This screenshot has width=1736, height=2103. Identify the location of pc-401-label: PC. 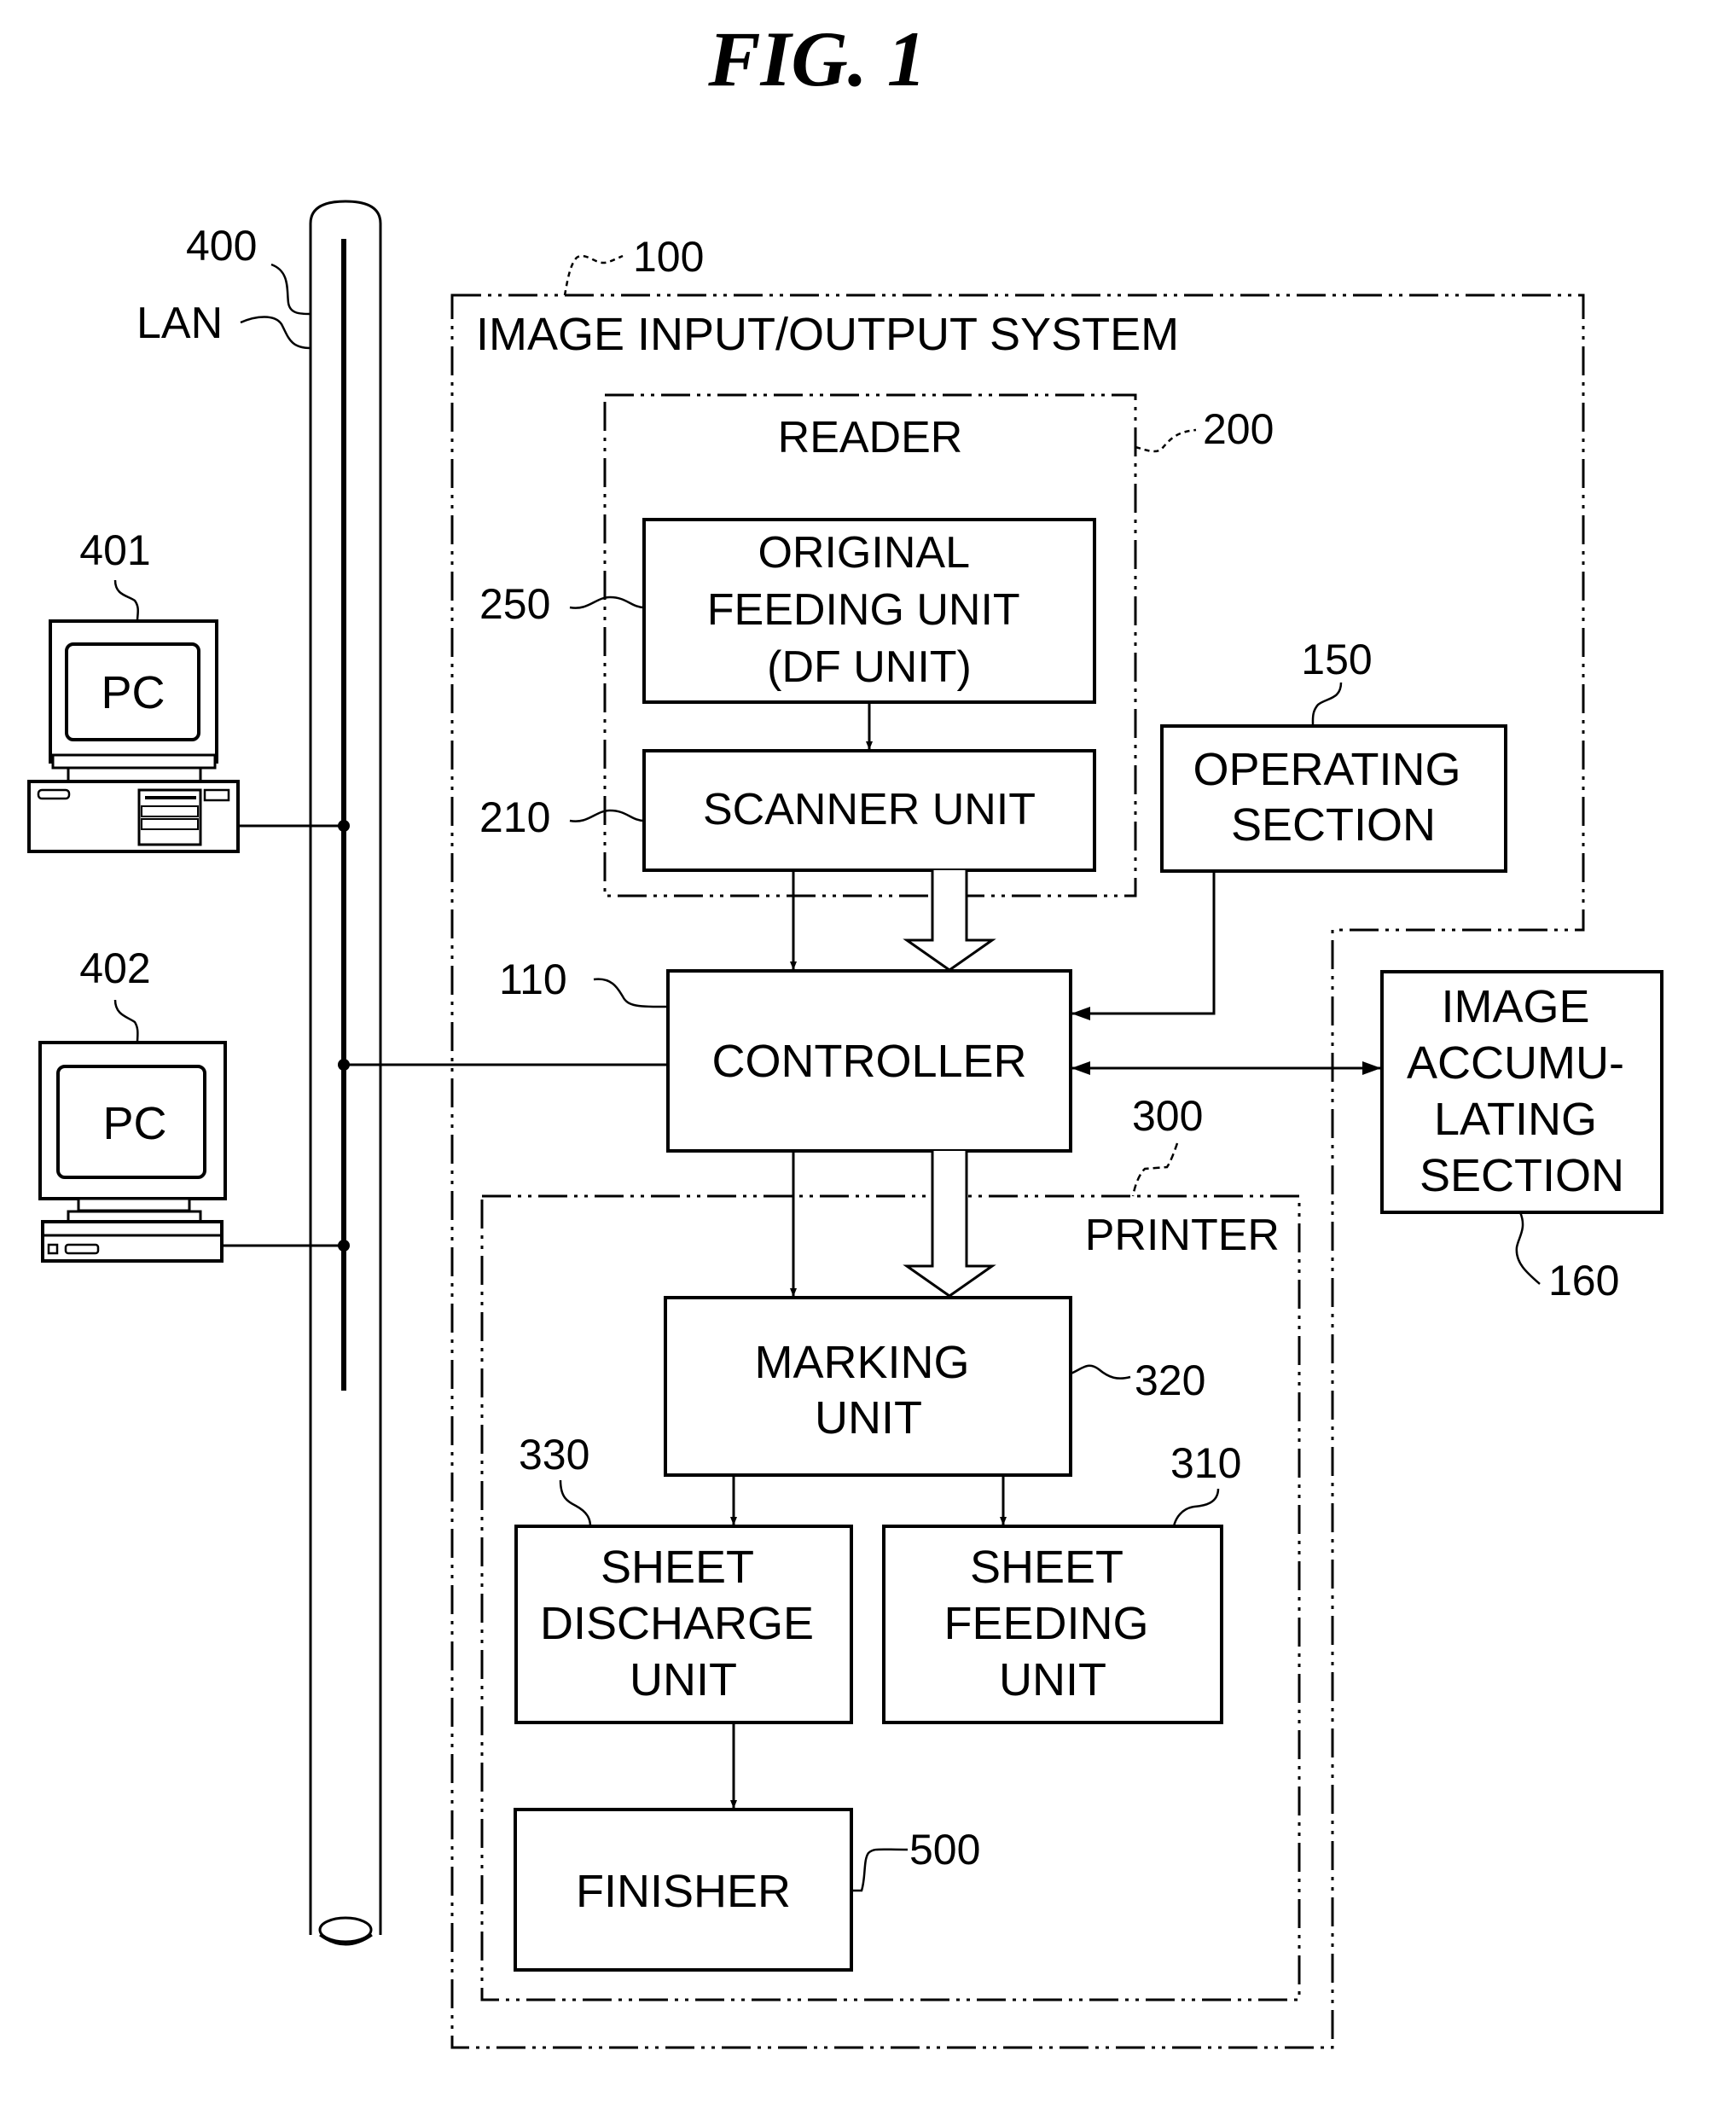
(133, 692).